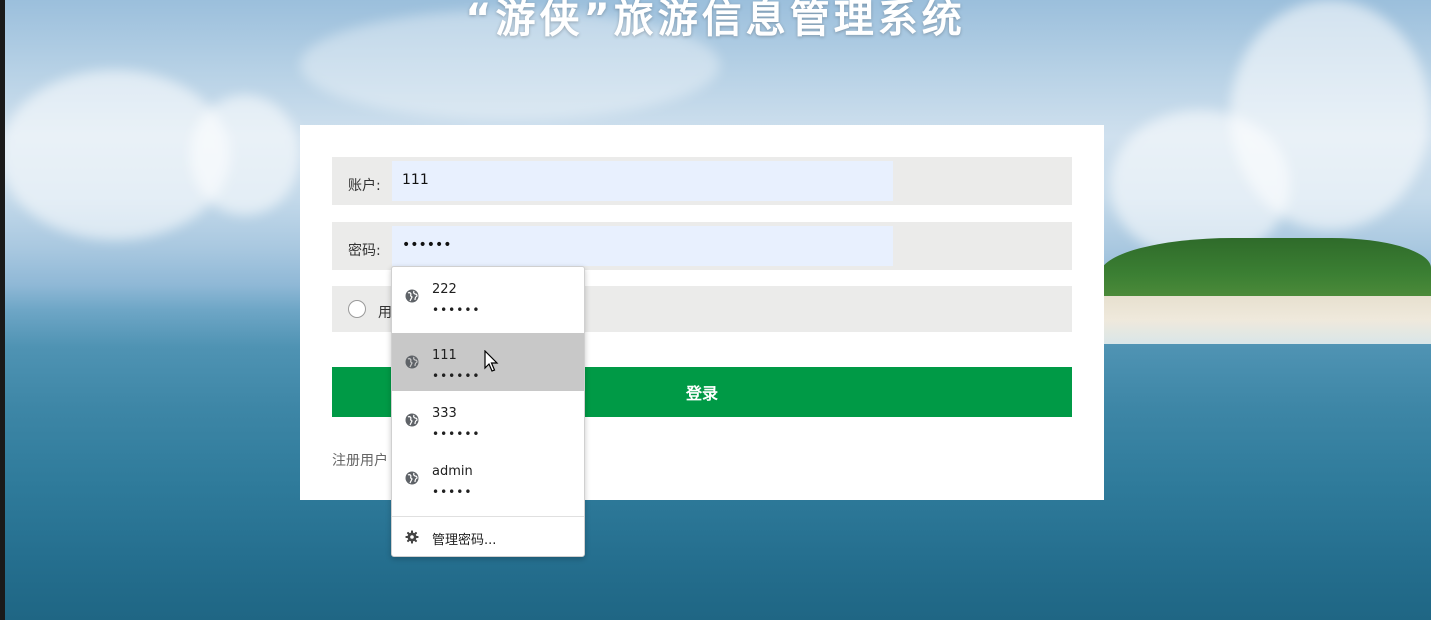 This screenshot has width=1431, height=620. Describe the element at coordinates (412, 537) in the screenshot. I see `gear-icon` at that location.